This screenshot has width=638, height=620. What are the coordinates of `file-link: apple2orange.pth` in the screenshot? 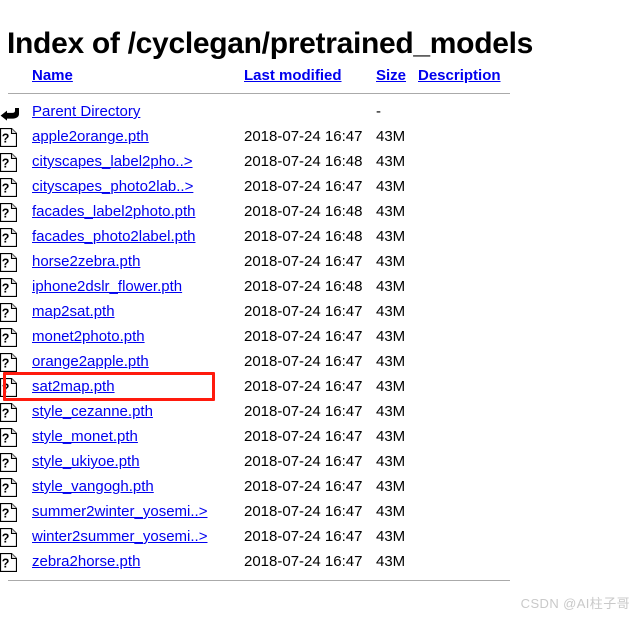 It's located at (90, 136).